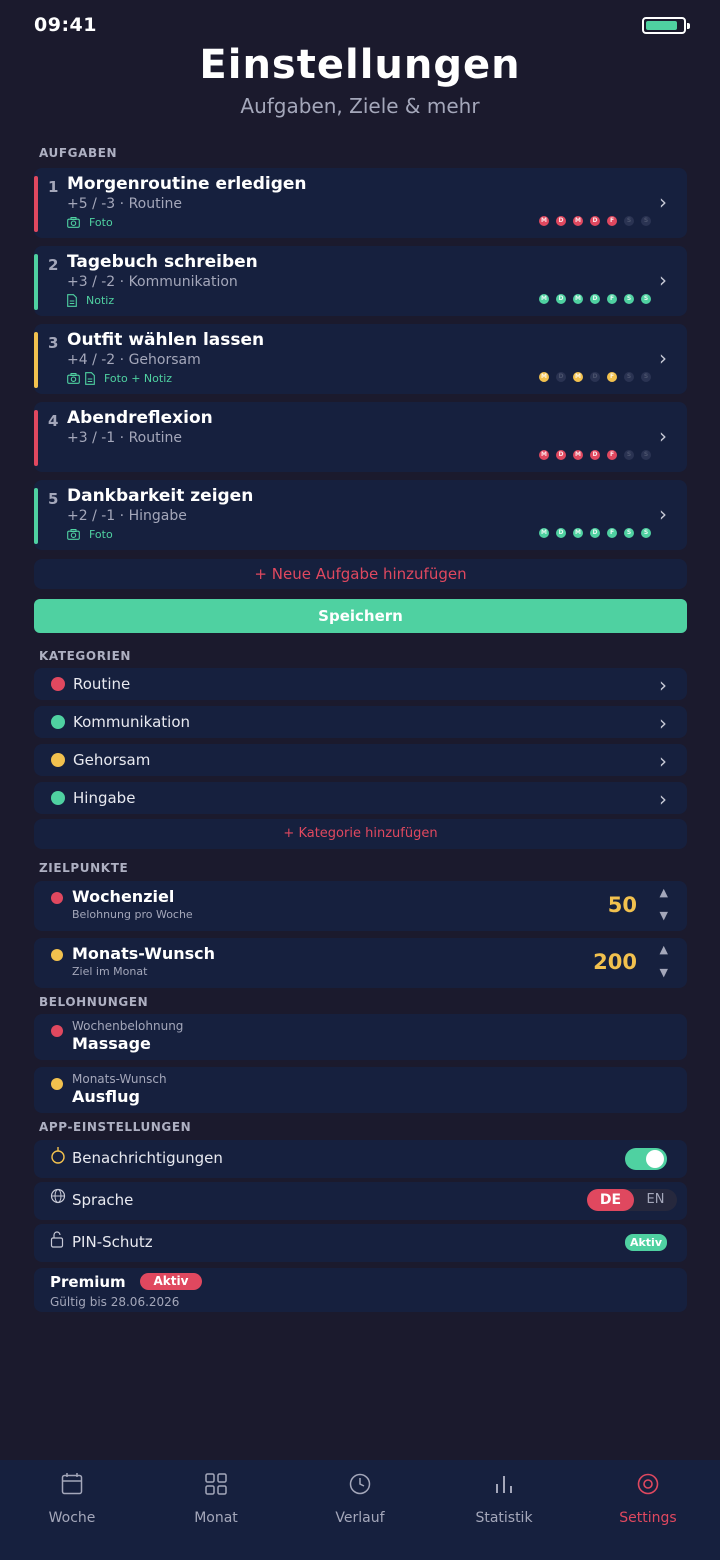  Describe the element at coordinates (664, 915) in the screenshot. I see `goal-weekly-decrement-icon: ▼` at that location.